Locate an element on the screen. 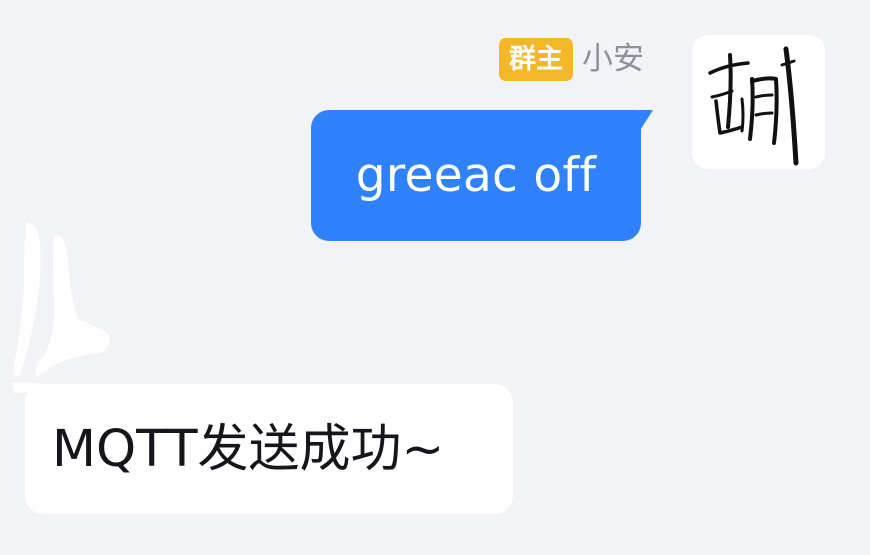 This screenshot has width=870, height=555. outgoing-message-bubble: greeac off is located at coordinates (482, 175).